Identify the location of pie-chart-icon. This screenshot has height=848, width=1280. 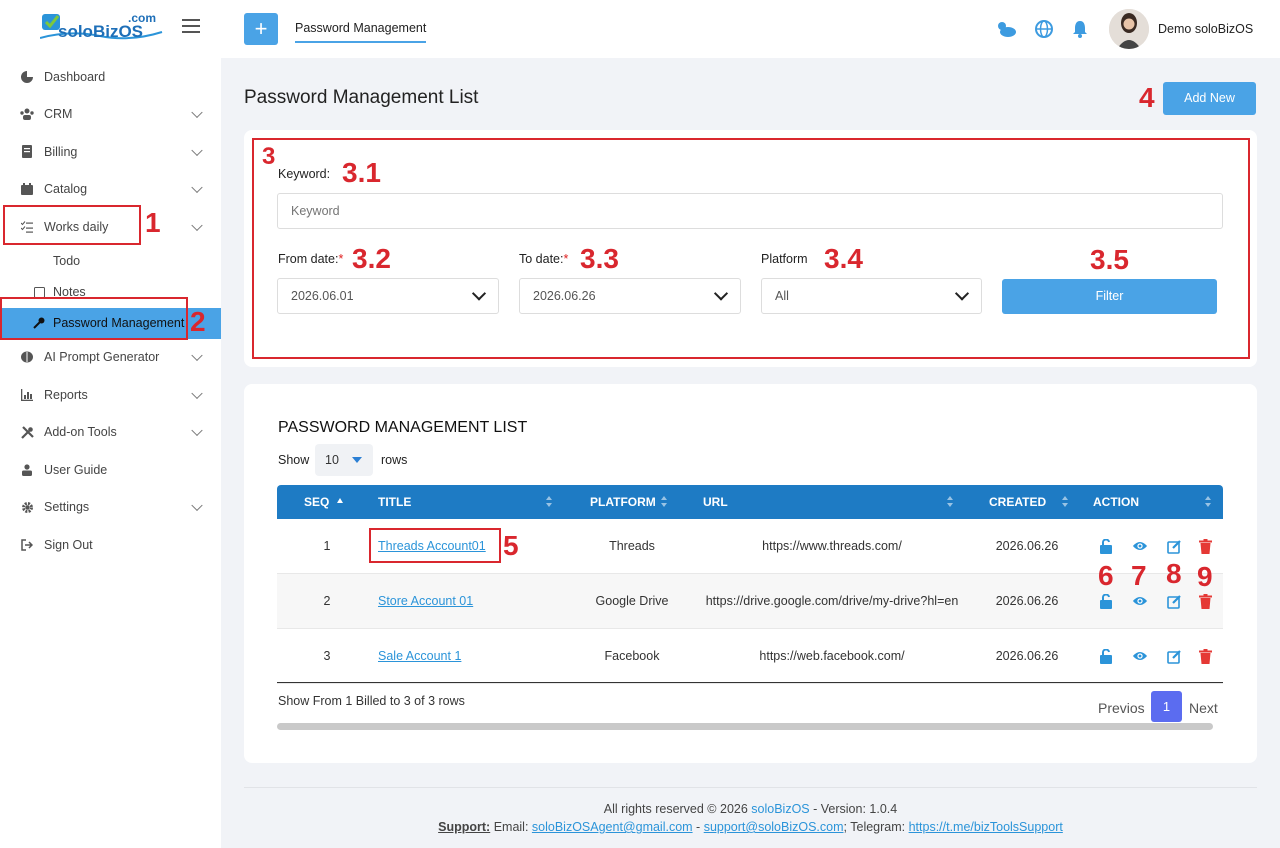
(27, 77).